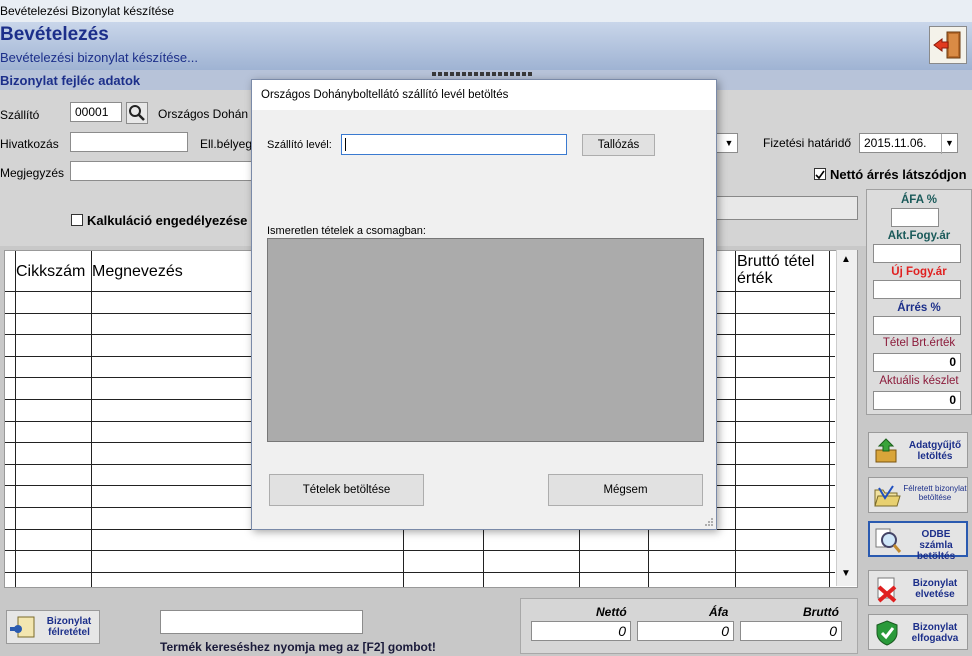 The width and height of the screenshot is (972, 656). What do you see at coordinates (935, 589) in the screenshot?
I see `elvetese-label: Bizonylat elvetése` at bounding box center [935, 589].